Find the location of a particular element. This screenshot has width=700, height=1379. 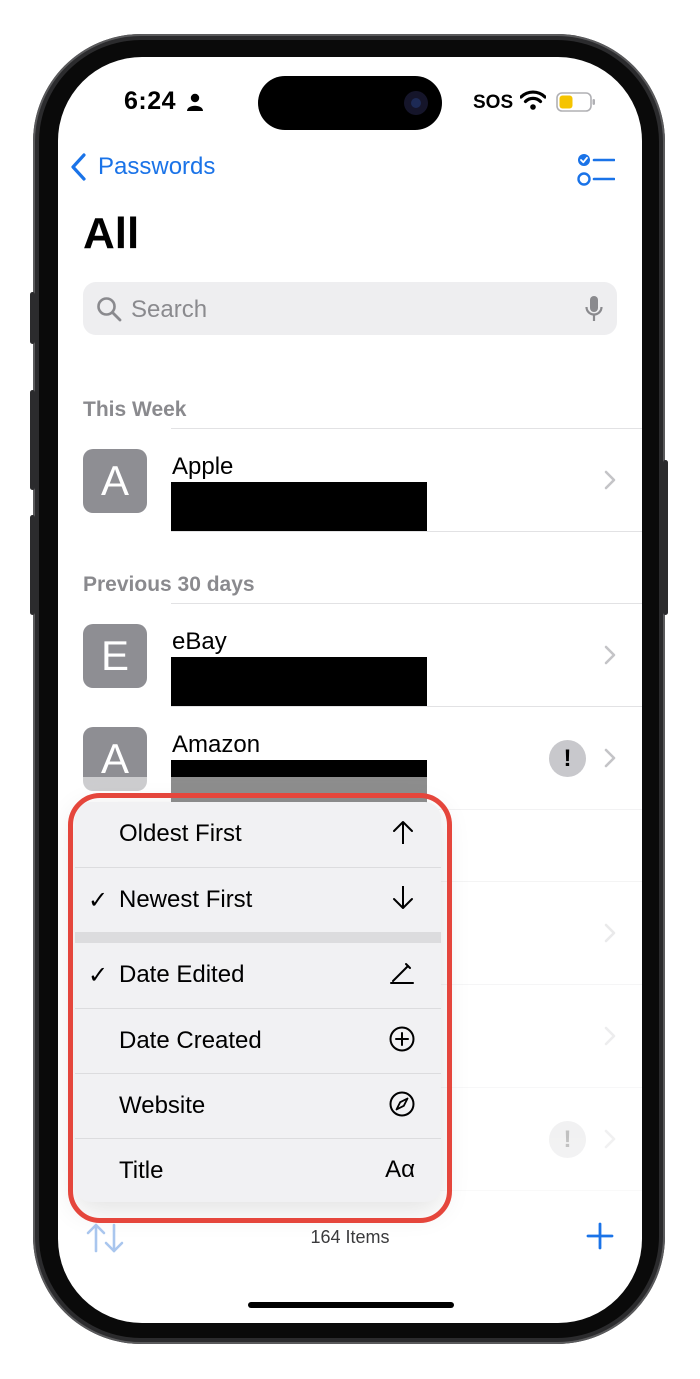

row-title: Amazon is located at coordinates (216, 744).